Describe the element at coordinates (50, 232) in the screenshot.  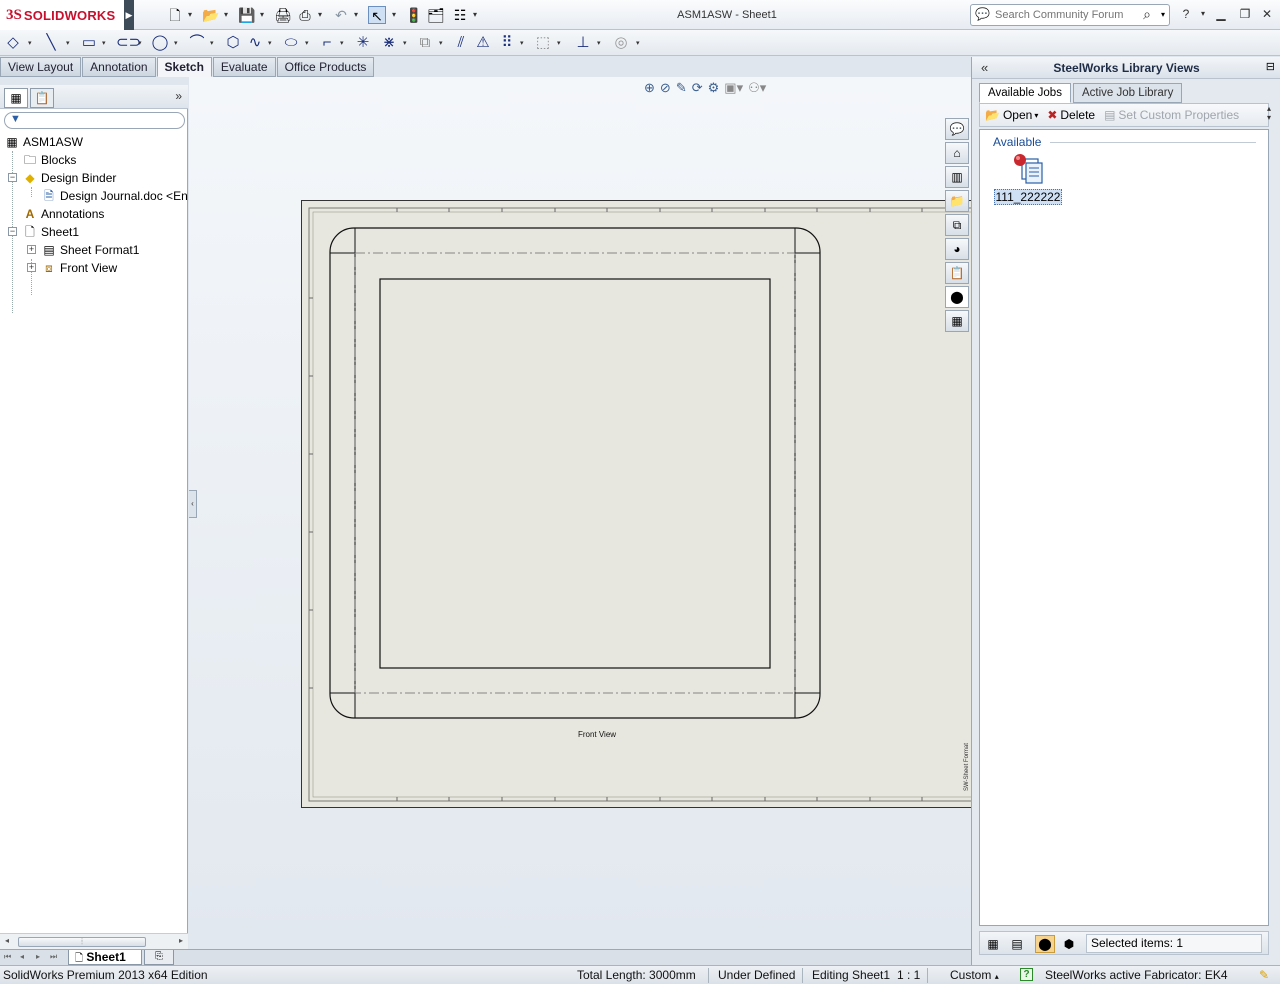
I see `tree-item-sheet1: 🗋 Sheet1` at that location.